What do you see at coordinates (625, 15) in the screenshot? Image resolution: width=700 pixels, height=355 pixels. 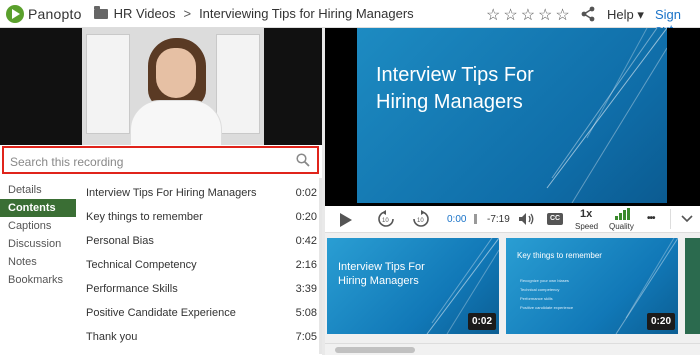 I see `help-menu: Help ▾` at bounding box center [625, 15].